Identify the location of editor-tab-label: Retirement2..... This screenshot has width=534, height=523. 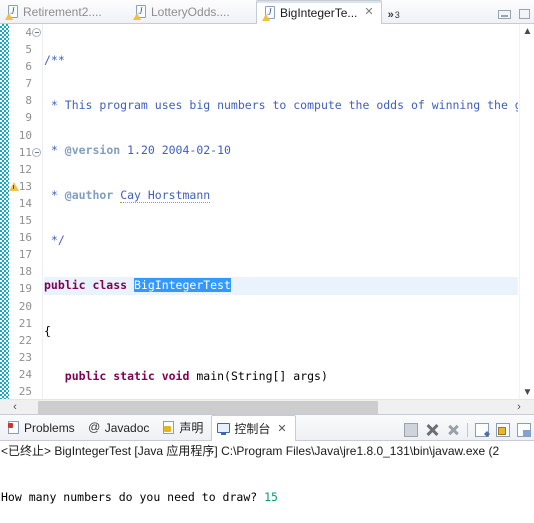
(62, 11).